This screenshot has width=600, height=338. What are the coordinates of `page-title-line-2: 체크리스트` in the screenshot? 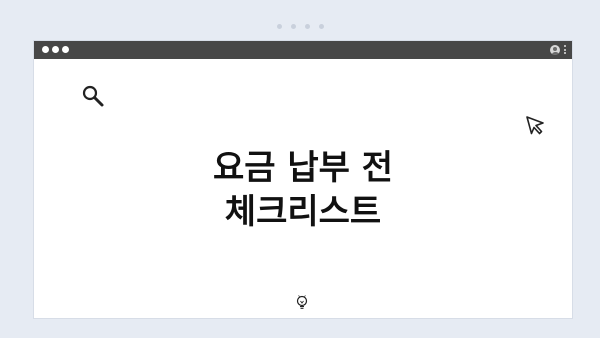 It's located at (303, 212).